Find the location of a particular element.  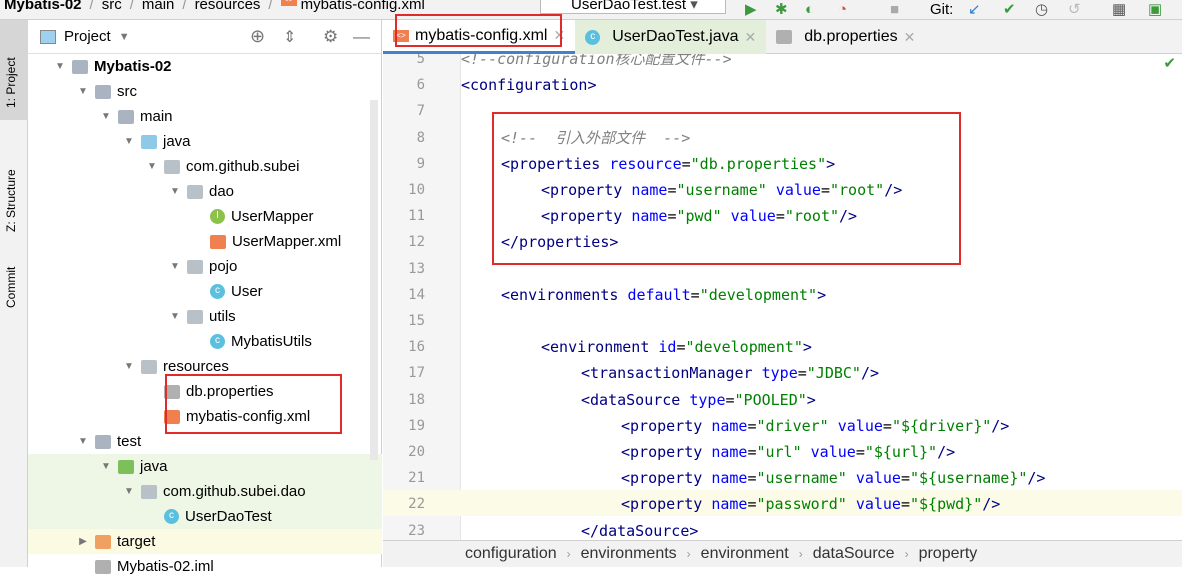

tree-item: ▼ pojo is located at coordinates (205, 266).